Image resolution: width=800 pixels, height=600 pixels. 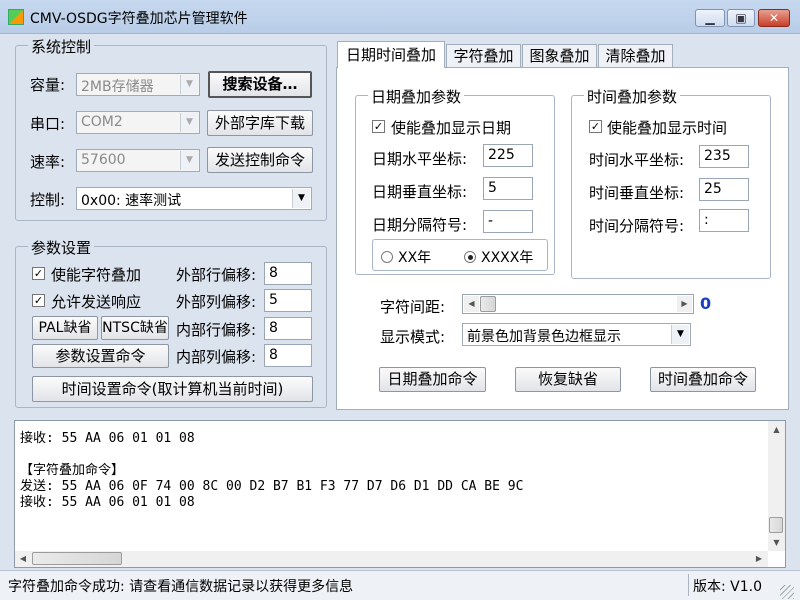 I want to click on date-v-label: 日期垂直坐标:, so click(x=420, y=192).